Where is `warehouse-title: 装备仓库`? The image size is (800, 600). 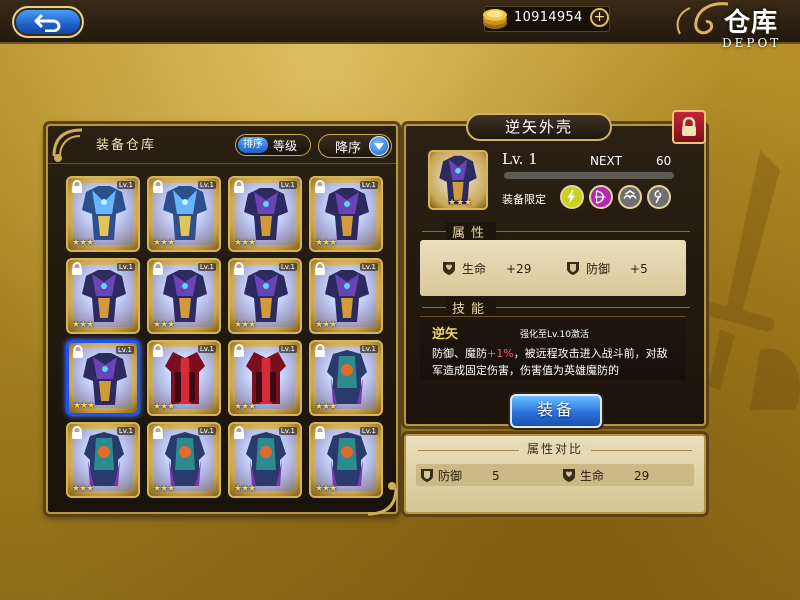
warehouse-title: 装备仓库 is located at coordinates (126, 145).